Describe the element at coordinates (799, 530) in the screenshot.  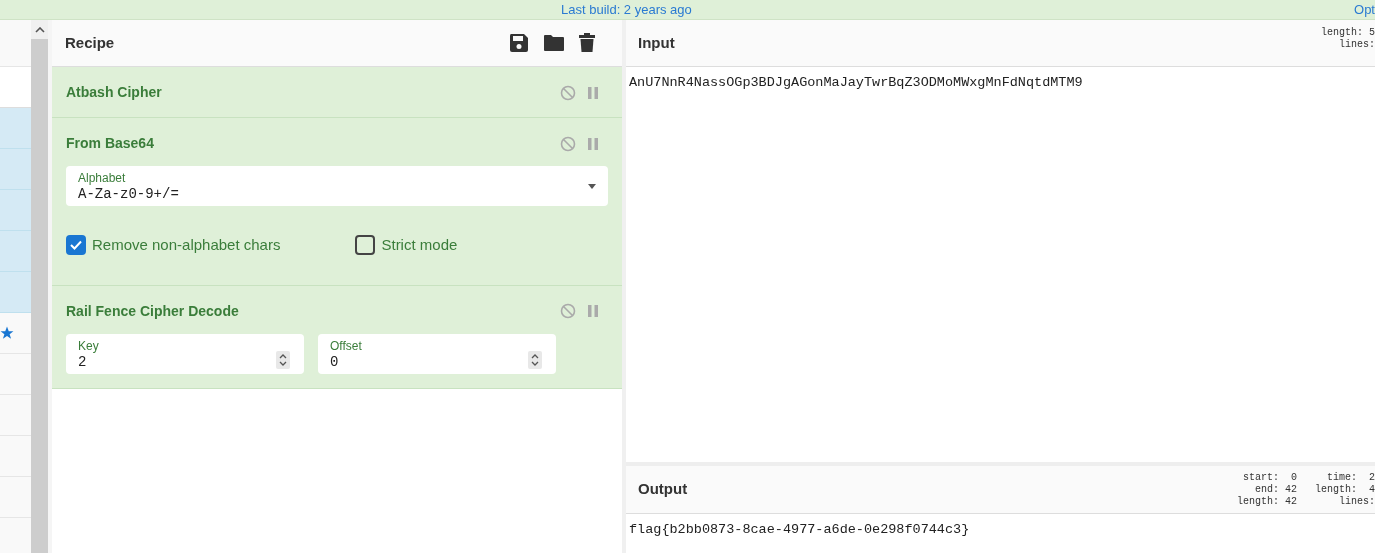
I see `output-text: flag{b2bb0873-8cae-4977-a6de-0e298f0744c3}` at that location.